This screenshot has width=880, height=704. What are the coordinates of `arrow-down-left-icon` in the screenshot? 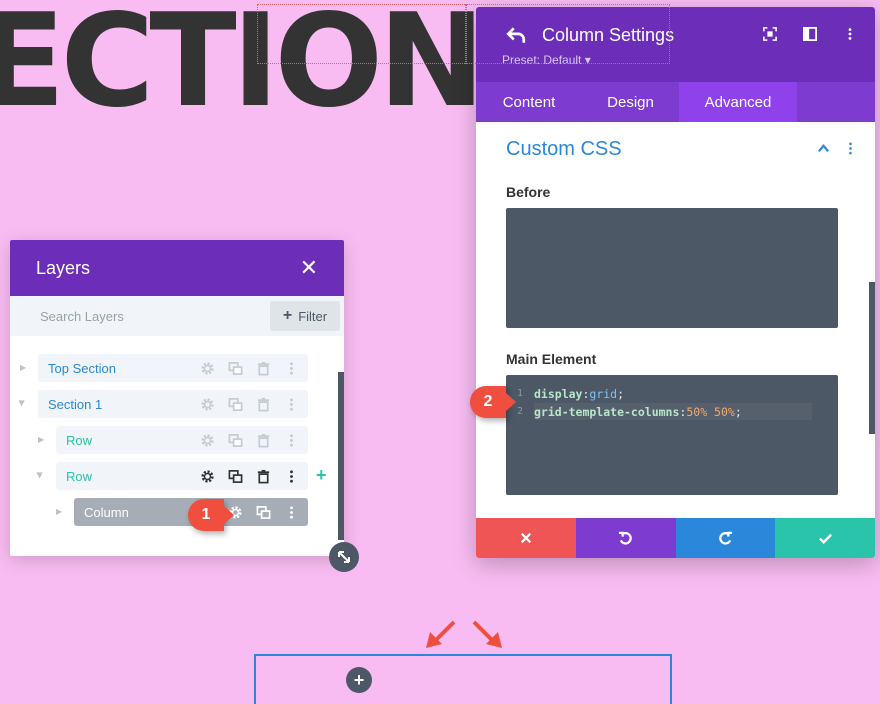 It's located at (441, 634).